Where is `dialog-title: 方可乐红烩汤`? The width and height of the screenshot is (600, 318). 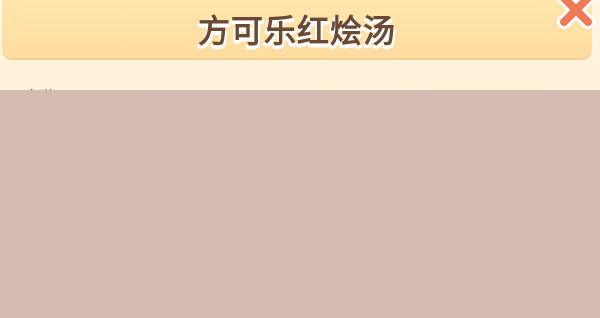 dialog-title: 方可乐红烩汤 is located at coordinates (296, 31).